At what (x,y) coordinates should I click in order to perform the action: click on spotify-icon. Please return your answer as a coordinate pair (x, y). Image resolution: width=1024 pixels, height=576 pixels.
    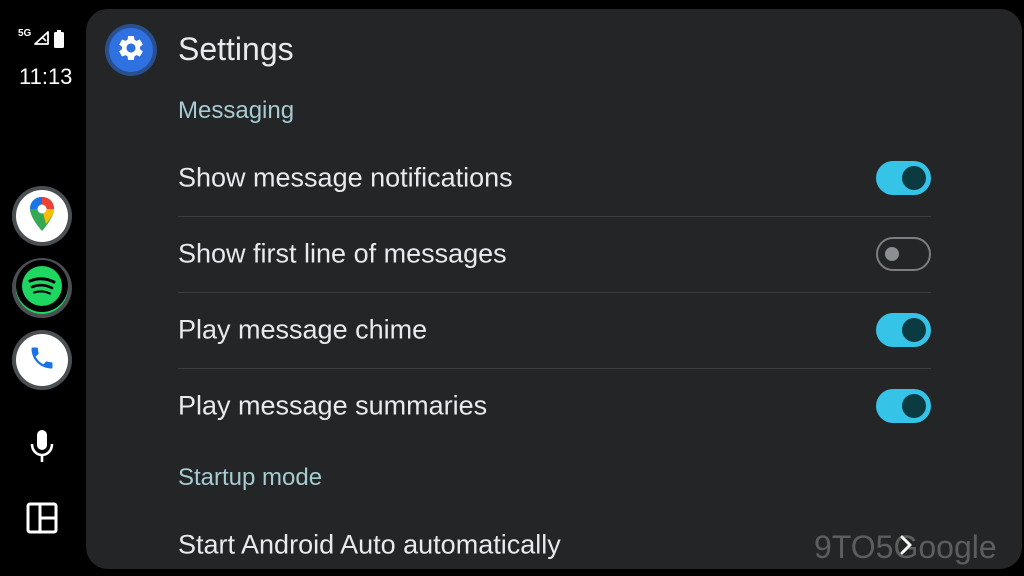
    Looking at the image, I should click on (42, 288).